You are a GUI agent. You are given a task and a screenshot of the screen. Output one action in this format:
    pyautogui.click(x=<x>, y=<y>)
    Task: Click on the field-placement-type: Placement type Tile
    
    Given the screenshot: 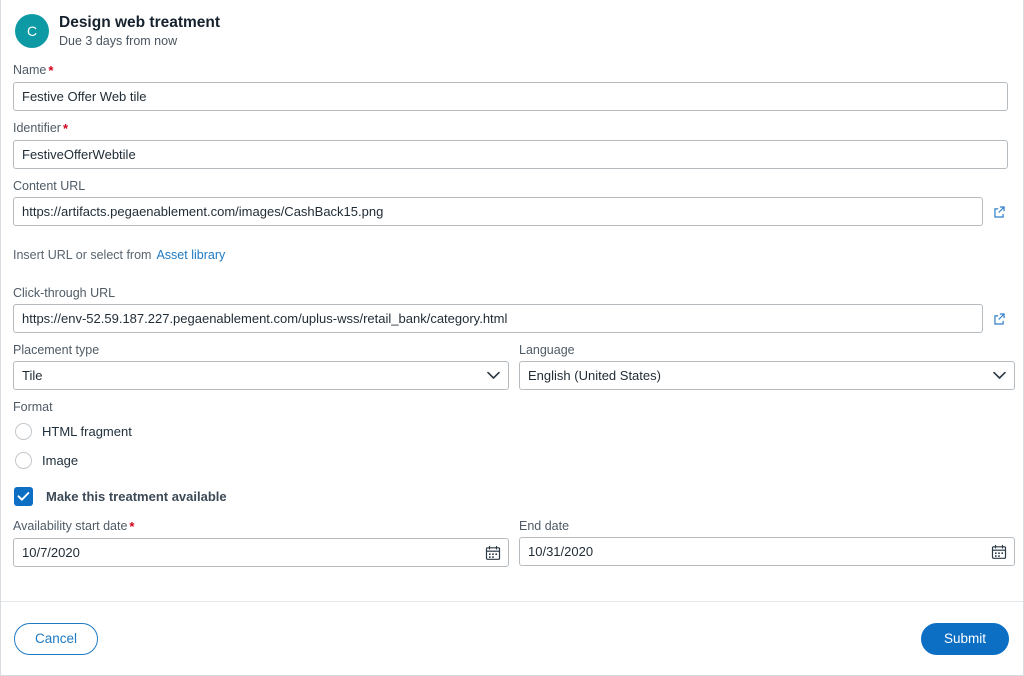 What is the action you would take?
    pyautogui.click(x=261, y=366)
    